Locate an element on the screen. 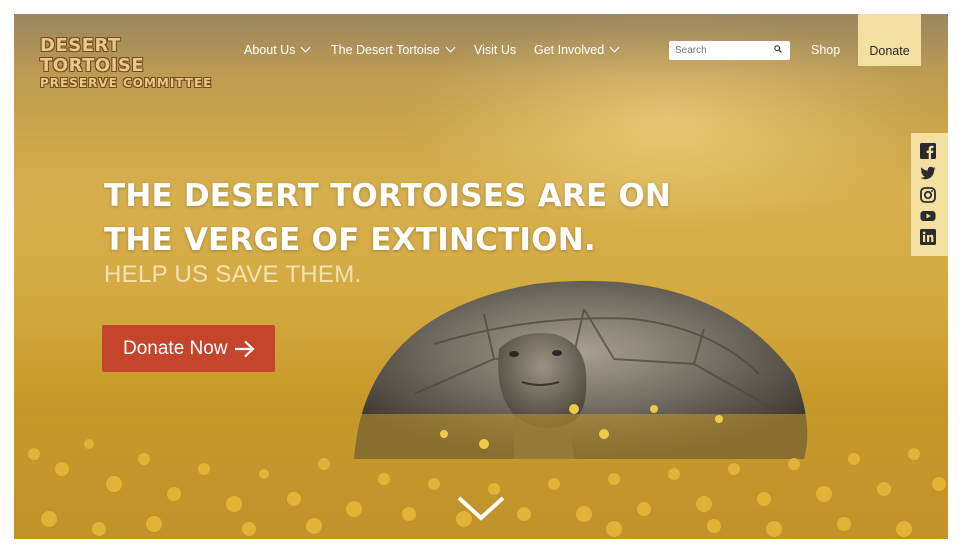 This screenshot has height=548, width=962. search-input is located at coordinates (722, 50).